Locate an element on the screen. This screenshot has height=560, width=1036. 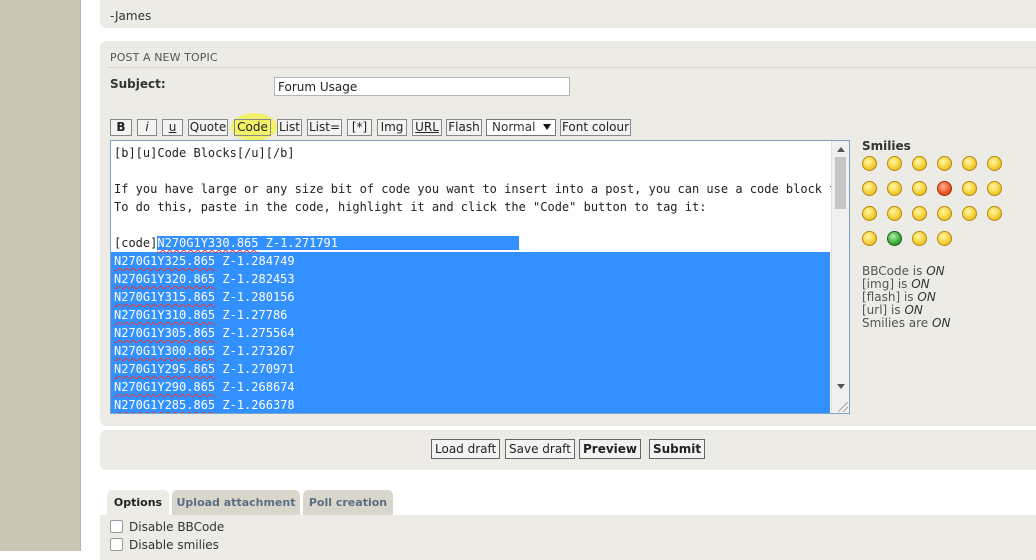
disable-bbcode-label: Disable BBCode is located at coordinates (177, 527).